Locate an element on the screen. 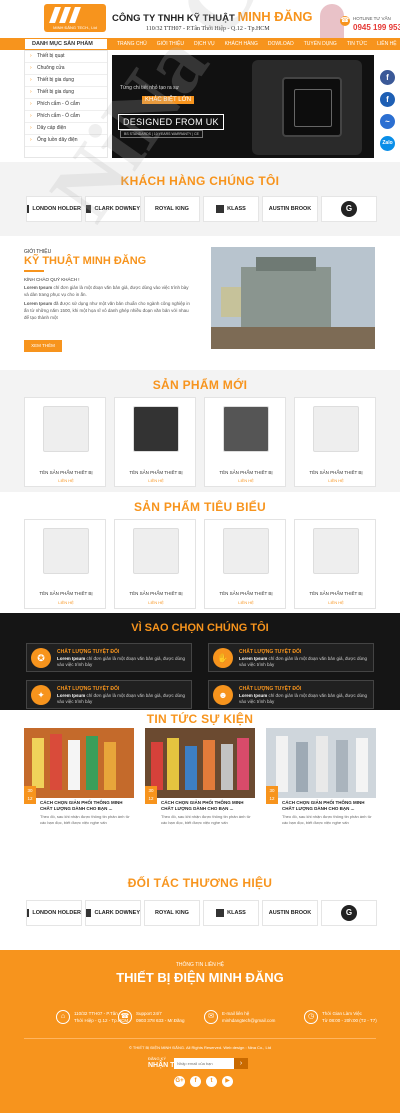  zalo-icon: Zalo is located at coordinates (387, 143).